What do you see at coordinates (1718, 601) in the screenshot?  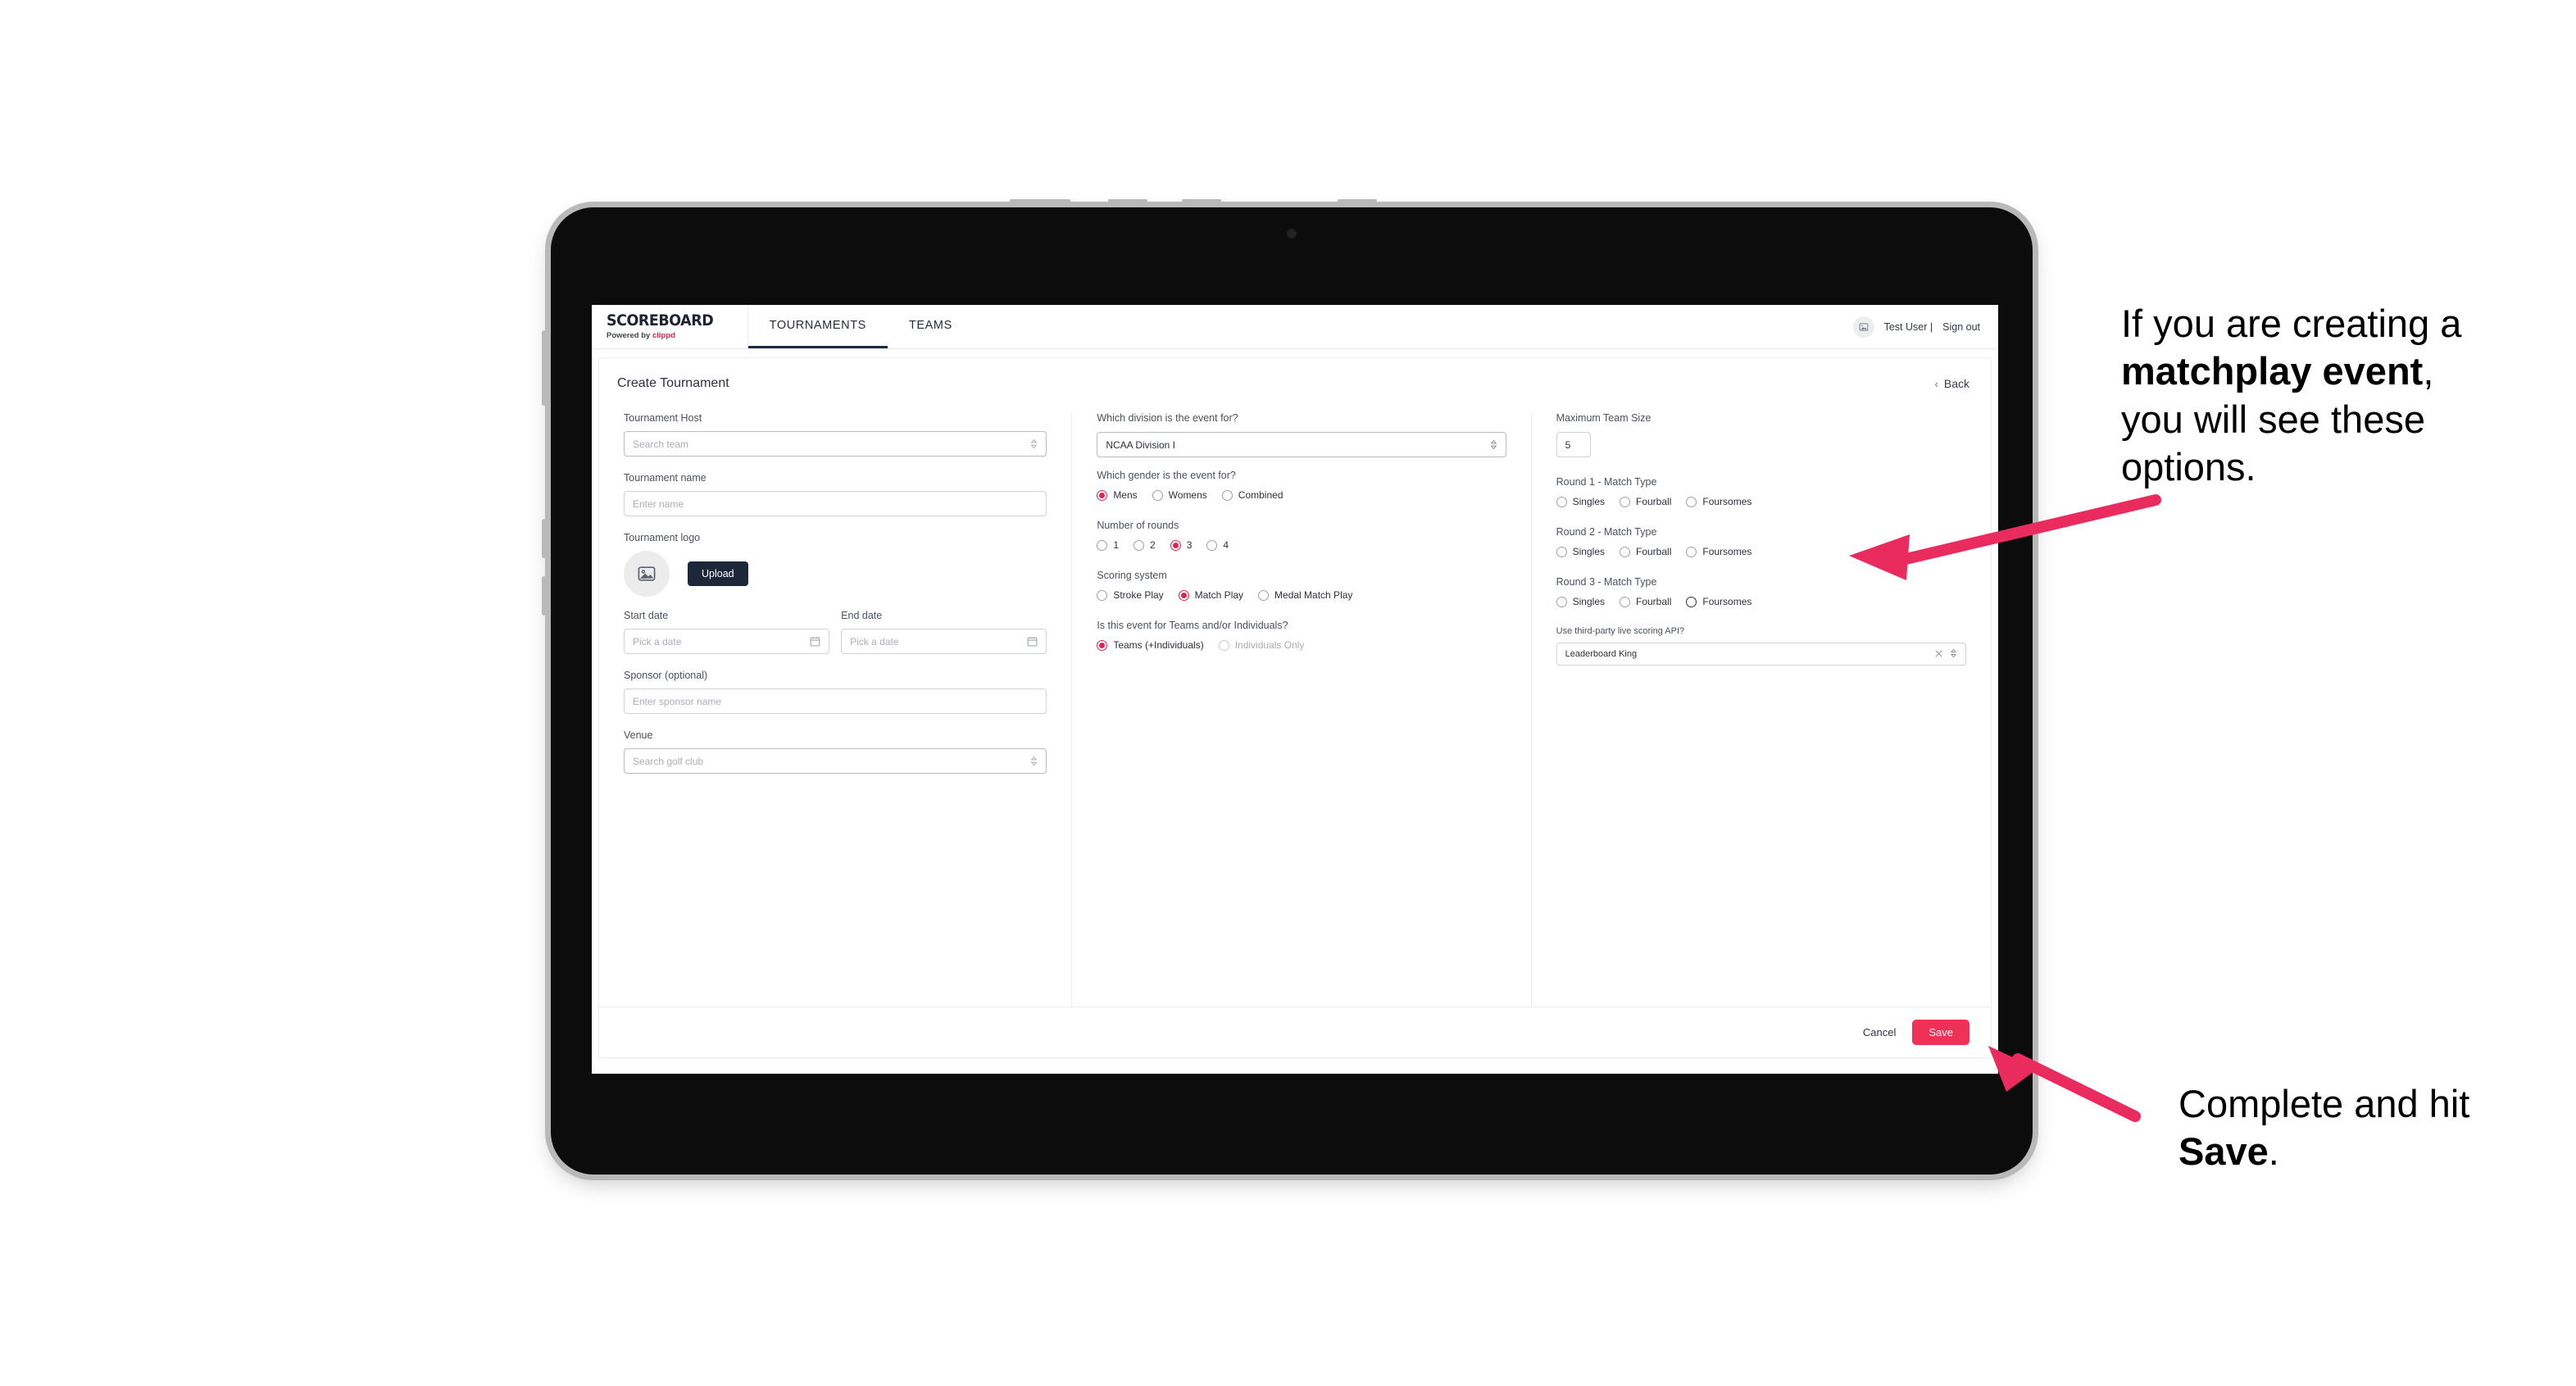 I see `round-3-option-foursomes: Foursomes` at bounding box center [1718, 601].